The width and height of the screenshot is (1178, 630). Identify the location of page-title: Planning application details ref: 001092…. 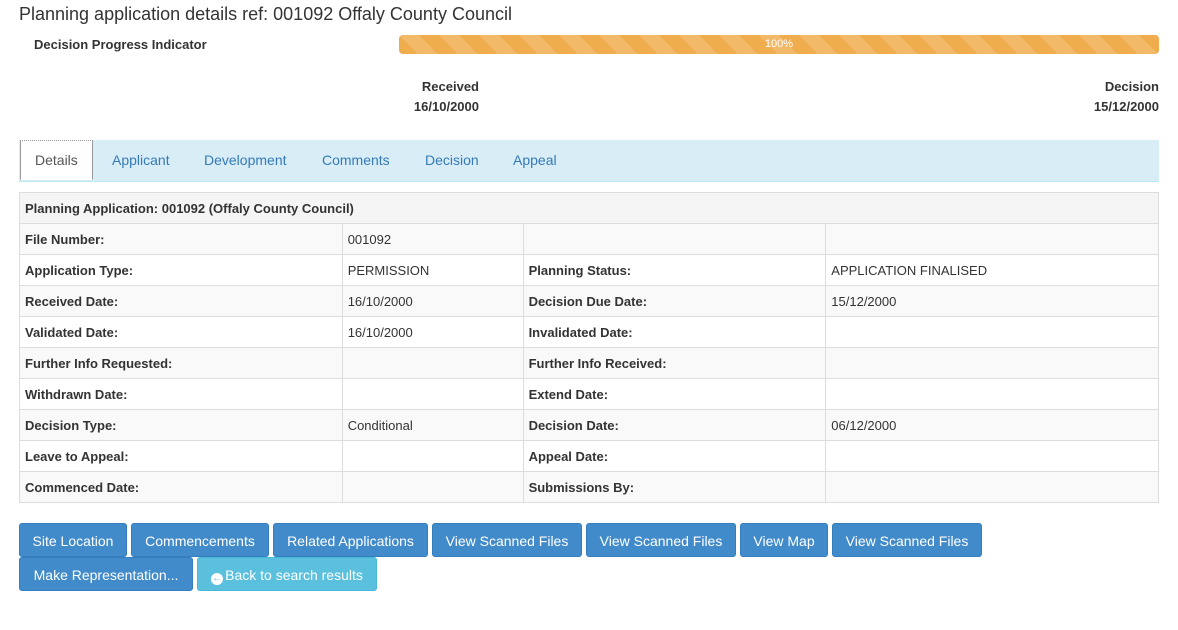
(265, 14).